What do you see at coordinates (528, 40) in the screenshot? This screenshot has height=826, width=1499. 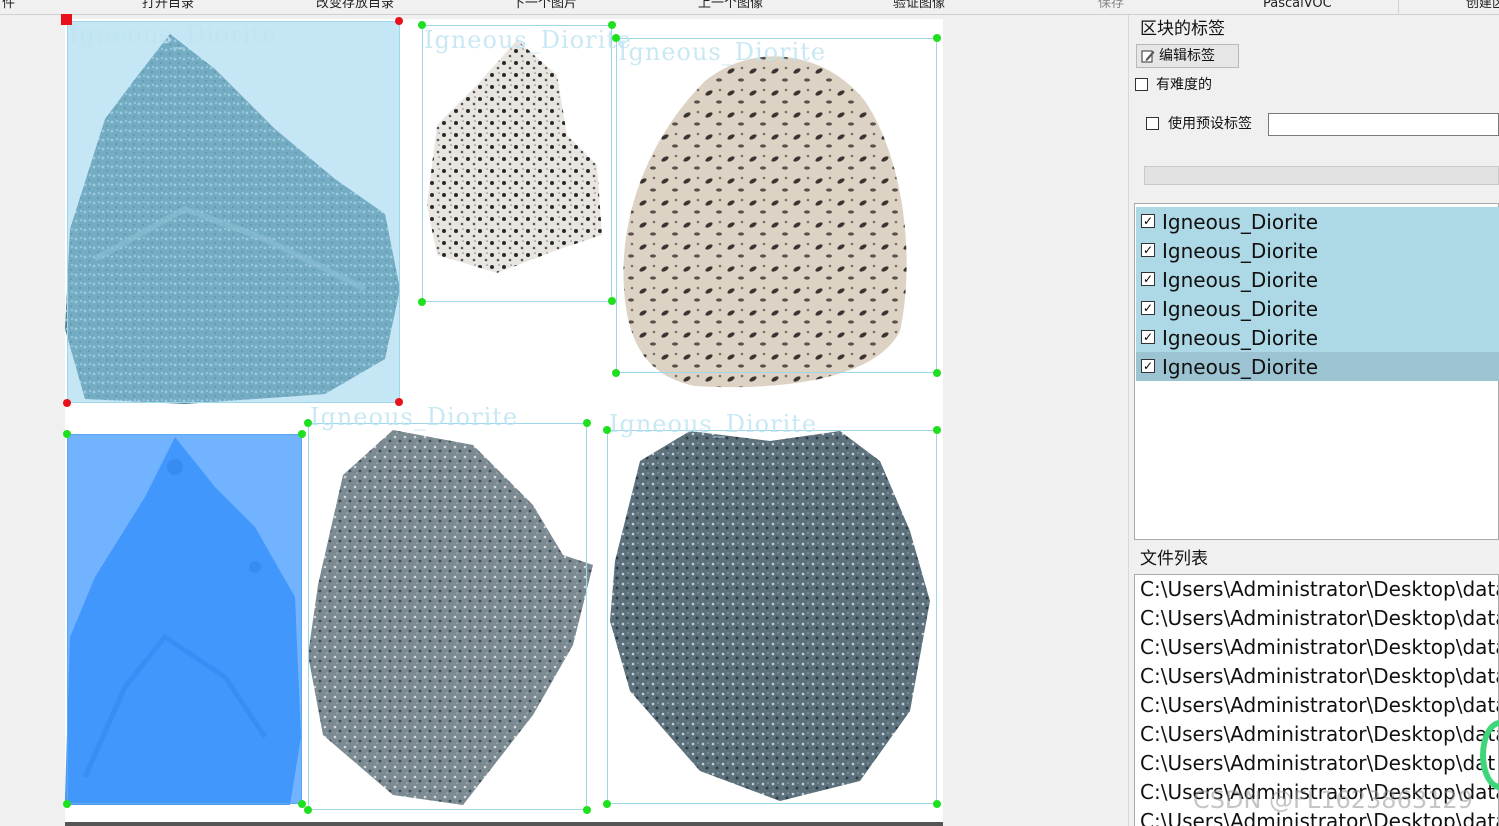 I see `box-label-2: Igneous_Diorite` at bounding box center [528, 40].